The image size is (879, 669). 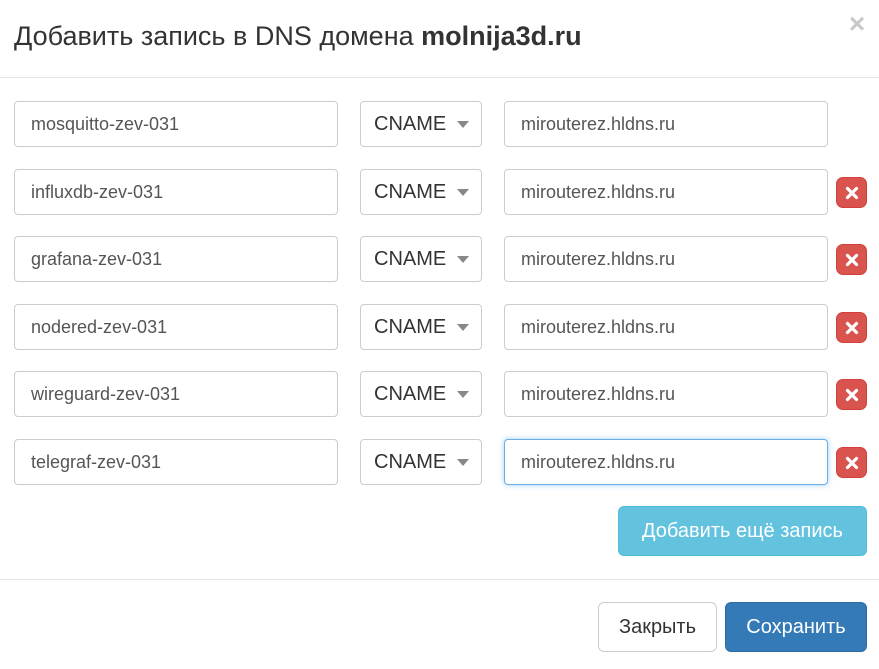 I want to click on dialog-footer: Закрыть Сохранить, so click(x=439, y=624).